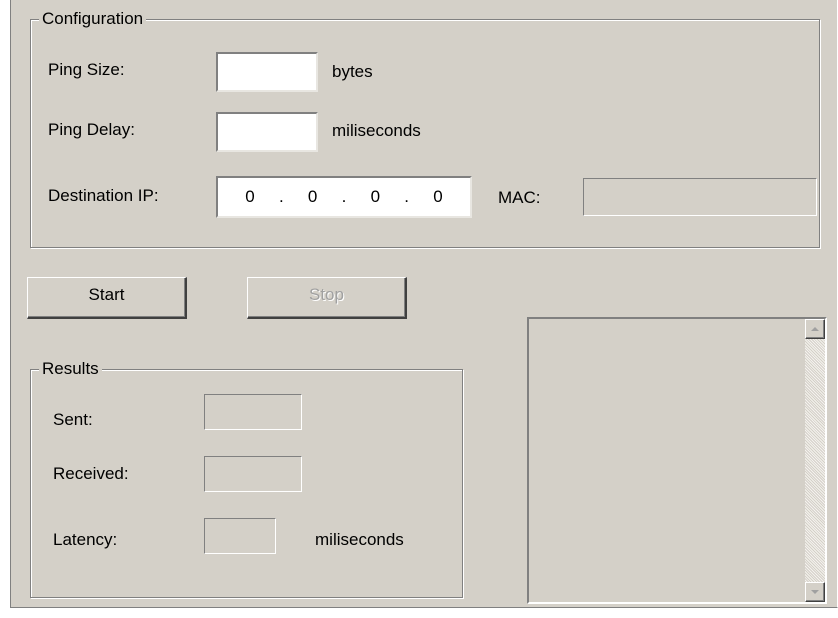 This screenshot has width=838, height=618. I want to click on scroll-up-arrow-icon, so click(815, 329).